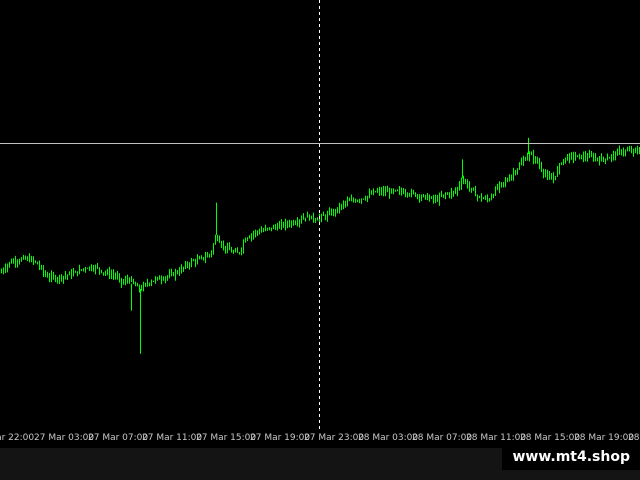  Describe the element at coordinates (320, 462) in the screenshot. I see `bottom-strip: www.mt4.shop` at that location.